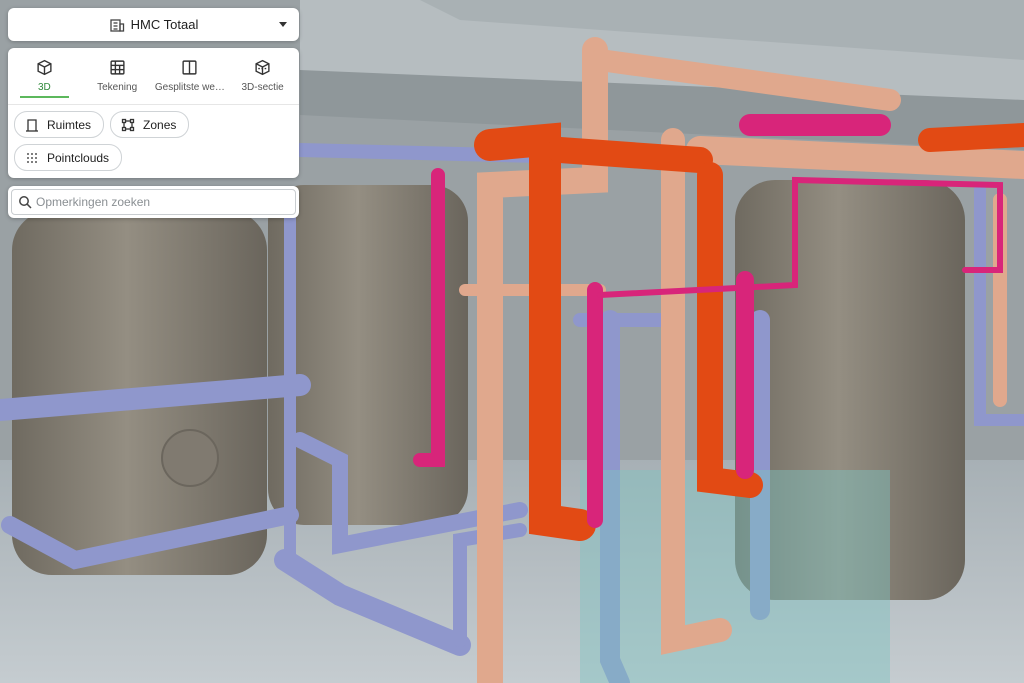  What do you see at coordinates (117, 87) in the screenshot?
I see `tab-label: Tekening` at bounding box center [117, 87].